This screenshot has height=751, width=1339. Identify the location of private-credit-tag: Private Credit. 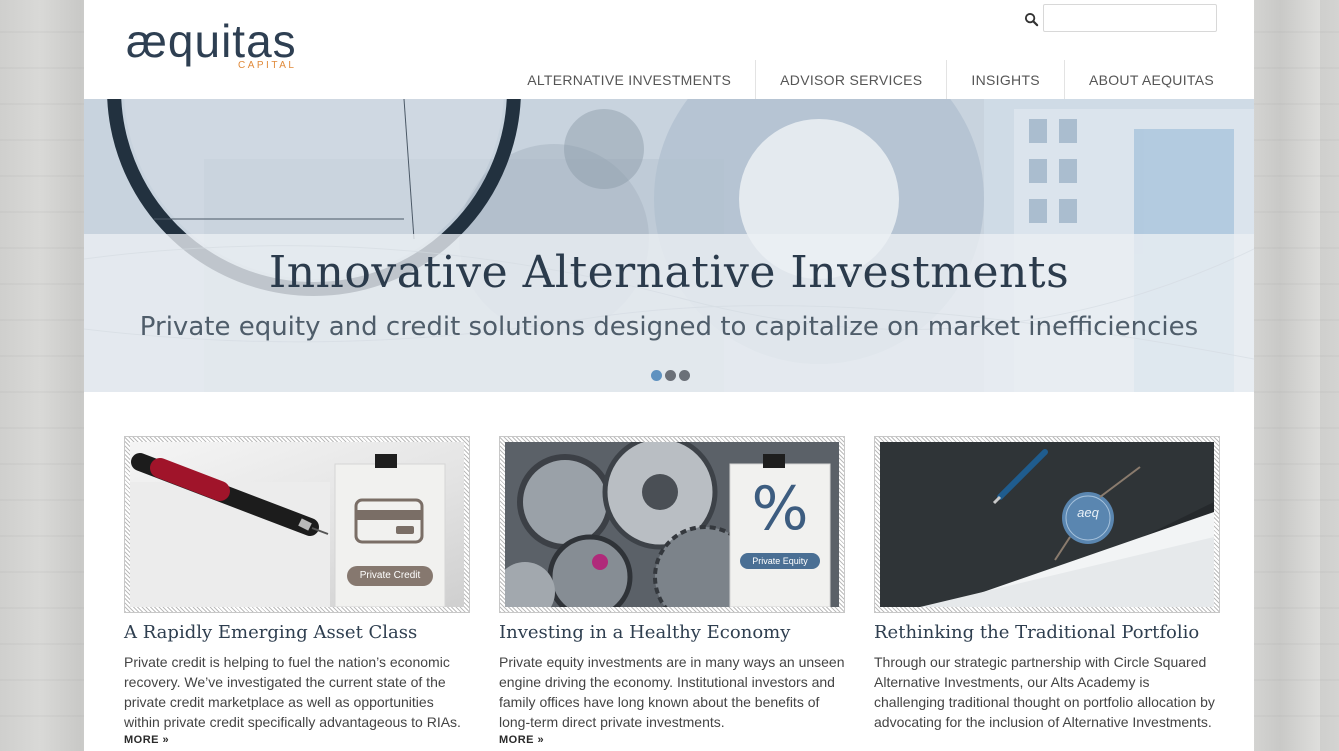
(390, 576).